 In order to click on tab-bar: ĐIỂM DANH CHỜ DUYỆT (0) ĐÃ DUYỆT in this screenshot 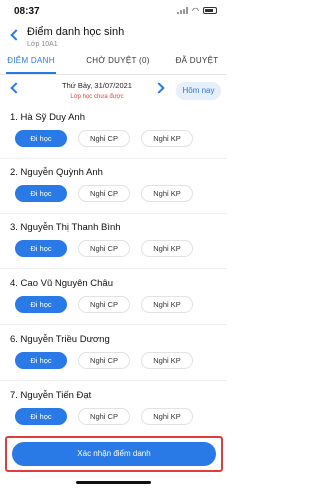, I will do `click(113, 64)`.